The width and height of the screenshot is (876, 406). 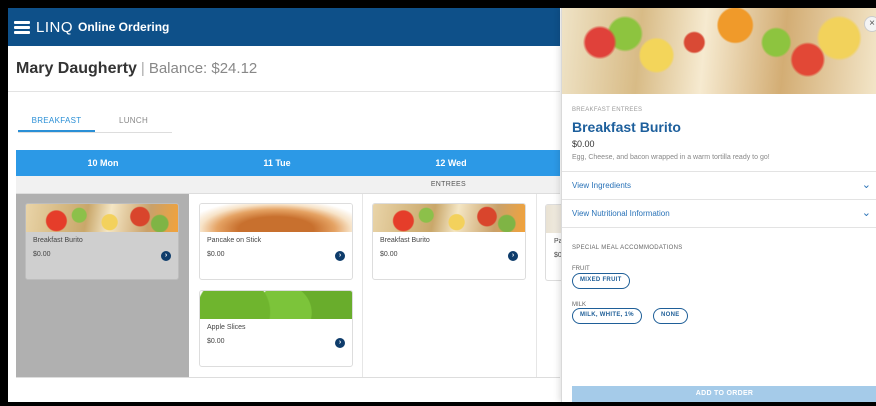 What do you see at coordinates (203, 68) in the screenshot?
I see `user-balance: Balance: $24.12` at bounding box center [203, 68].